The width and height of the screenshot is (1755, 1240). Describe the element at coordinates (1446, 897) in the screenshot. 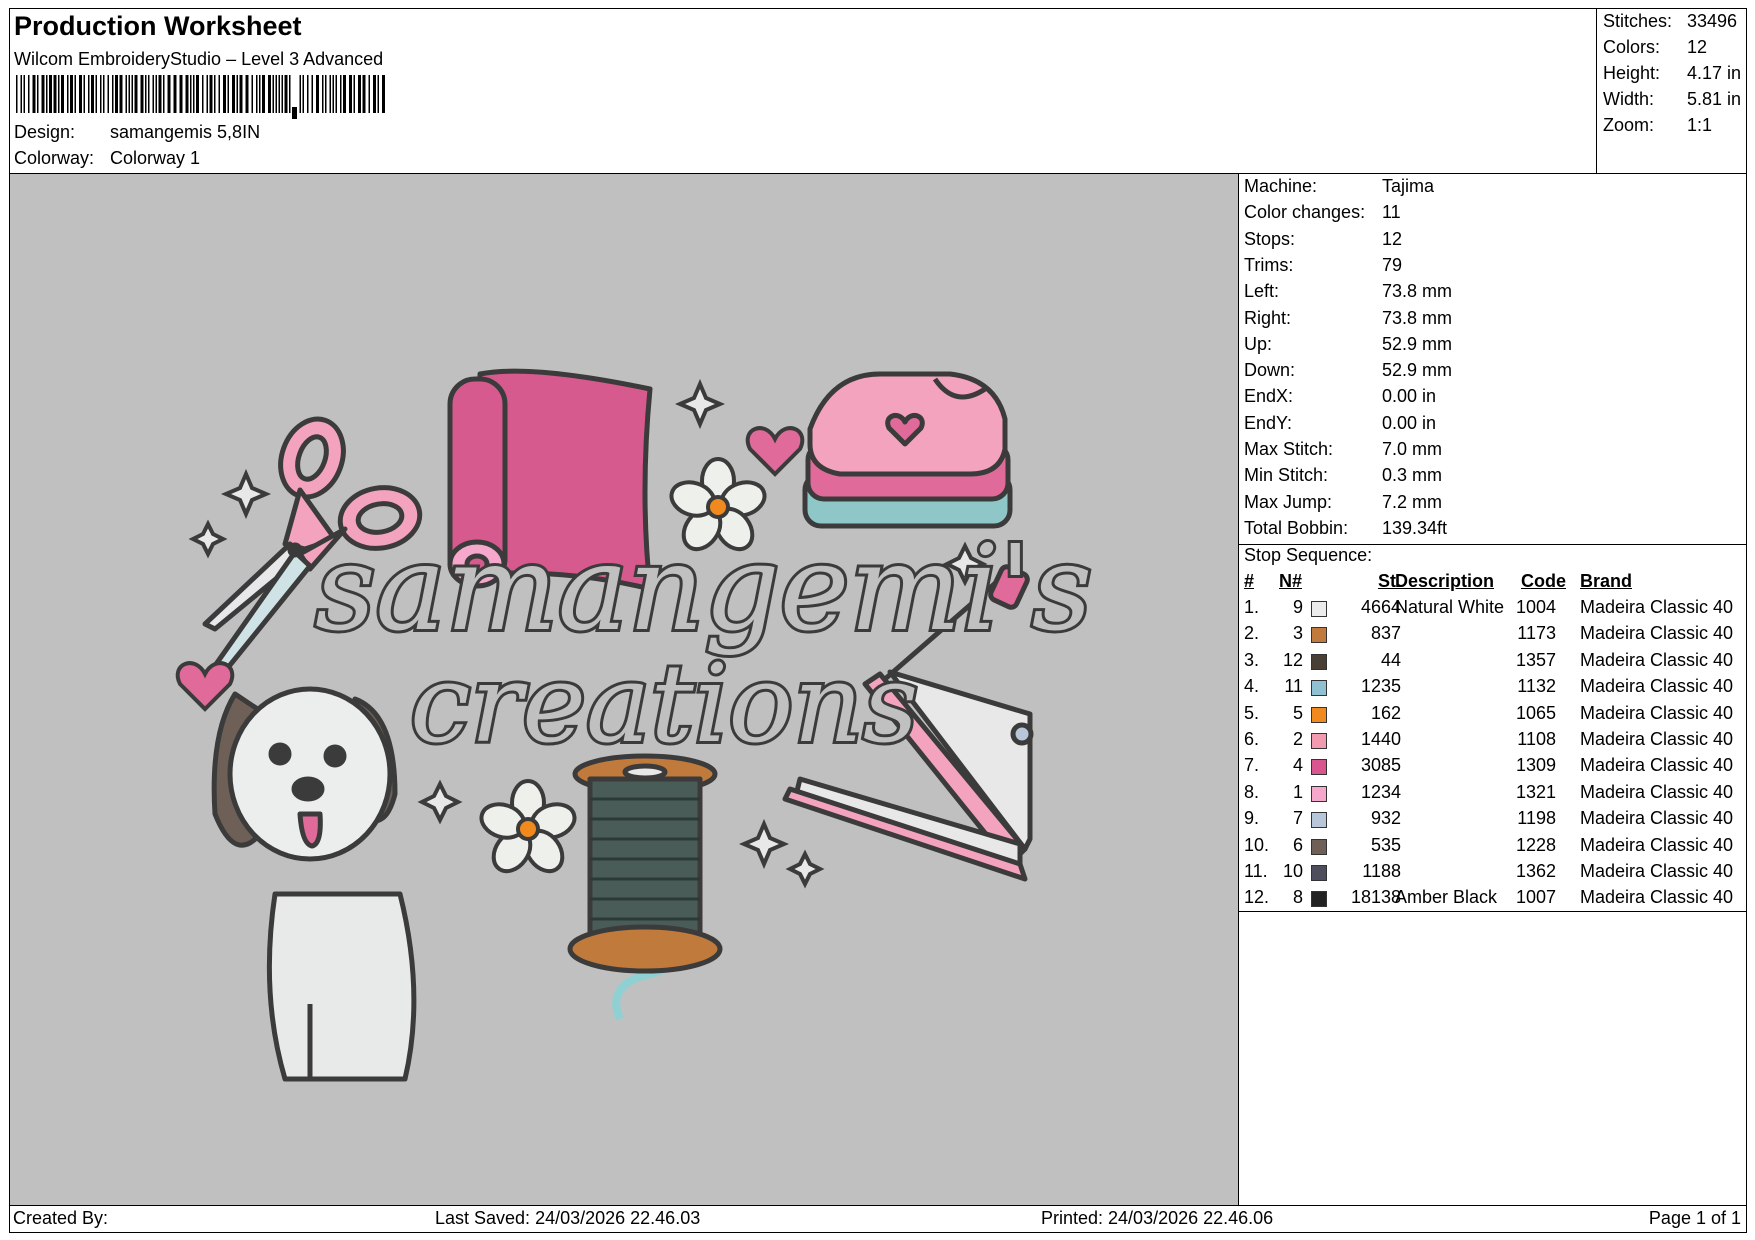

I see `stop-row-description: Amber Black` at that location.